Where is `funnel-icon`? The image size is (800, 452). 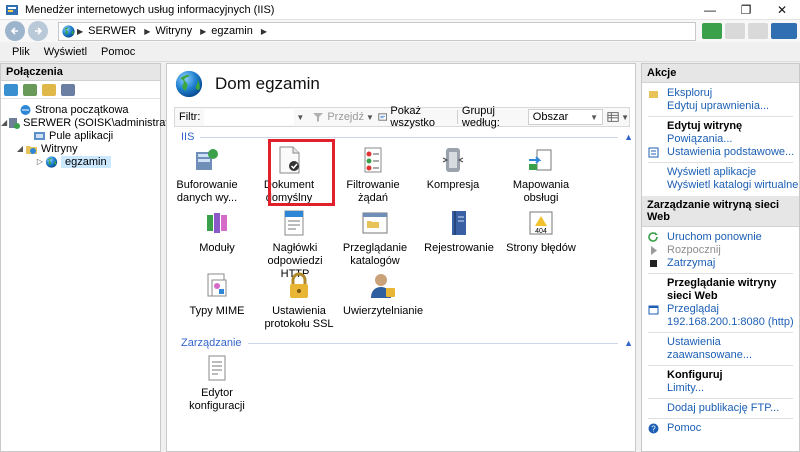 funnel-icon is located at coordinates (318, 117).